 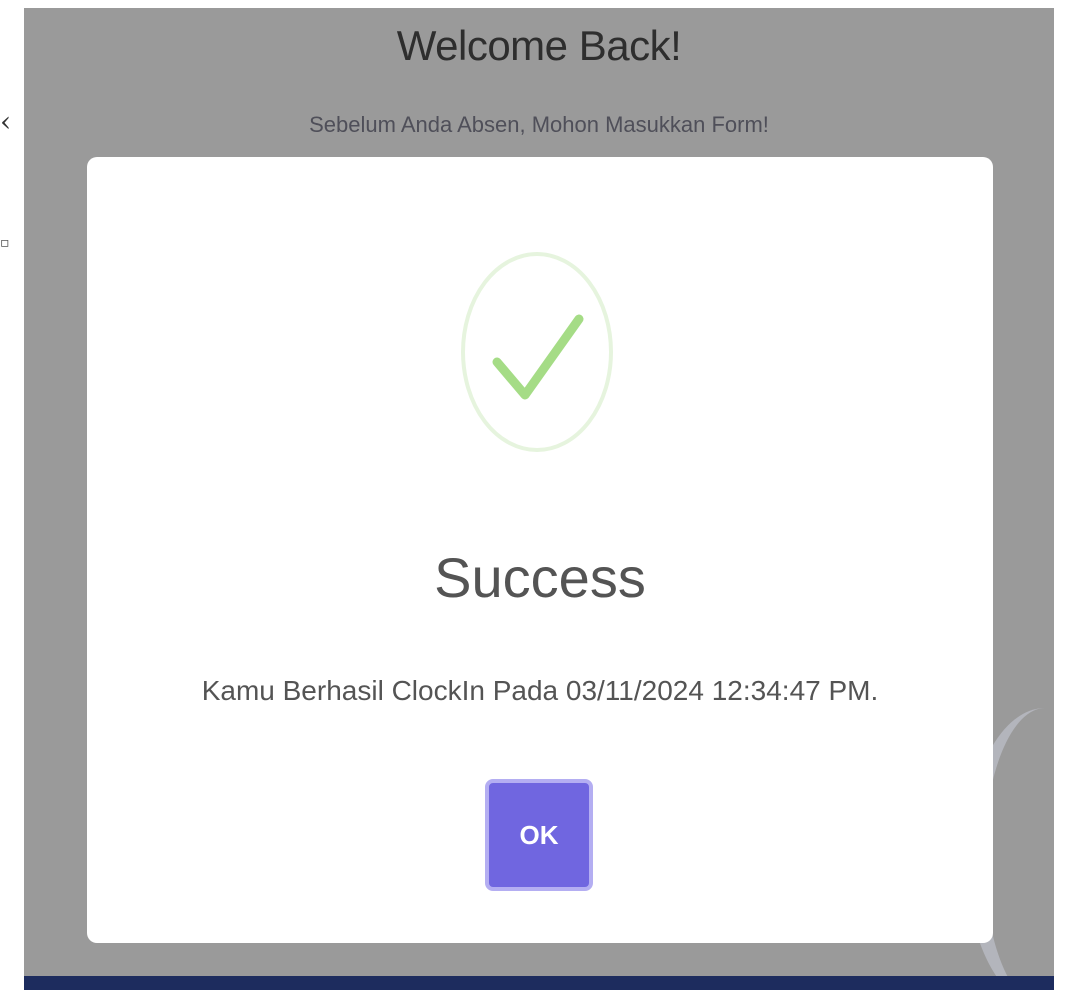 What do you see at coordinates (539, 835) in the screenshot?
I see `ok-button: OK` at bounding box center [539, 835].